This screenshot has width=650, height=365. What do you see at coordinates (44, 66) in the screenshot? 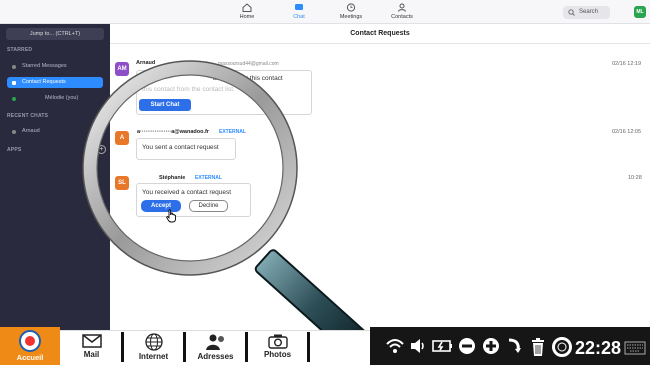
I see `sidebar-item-label: Starred Messages` at bounding box center [44, 66].